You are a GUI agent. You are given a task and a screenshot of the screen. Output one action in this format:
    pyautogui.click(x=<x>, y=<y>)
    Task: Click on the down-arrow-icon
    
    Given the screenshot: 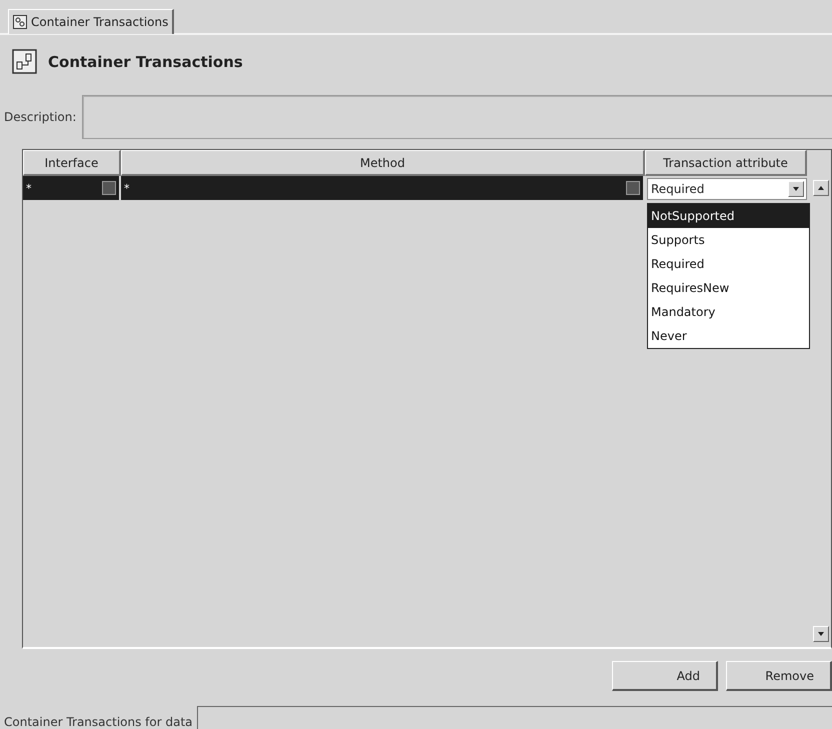 What is the action you would take?
    pyautogui.click(x=821, y=634)
    